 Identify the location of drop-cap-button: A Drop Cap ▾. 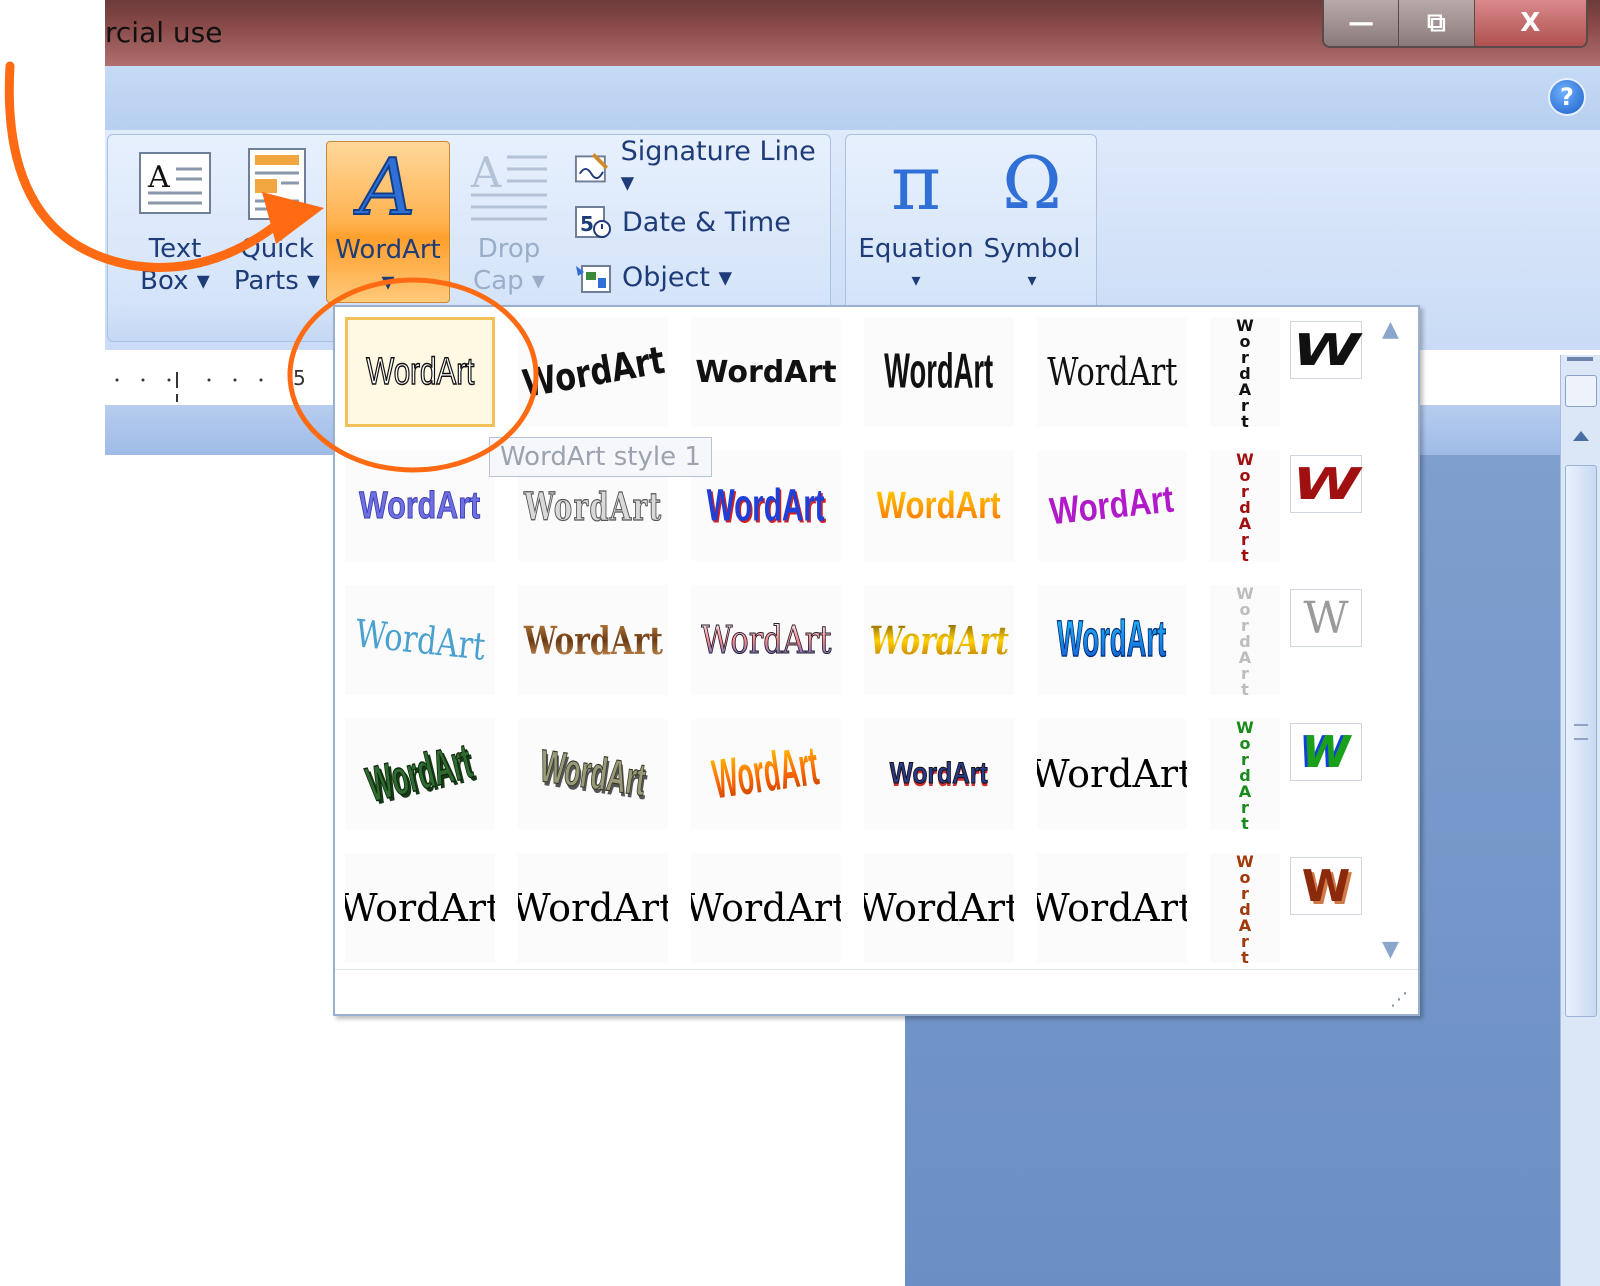
(509, 221).